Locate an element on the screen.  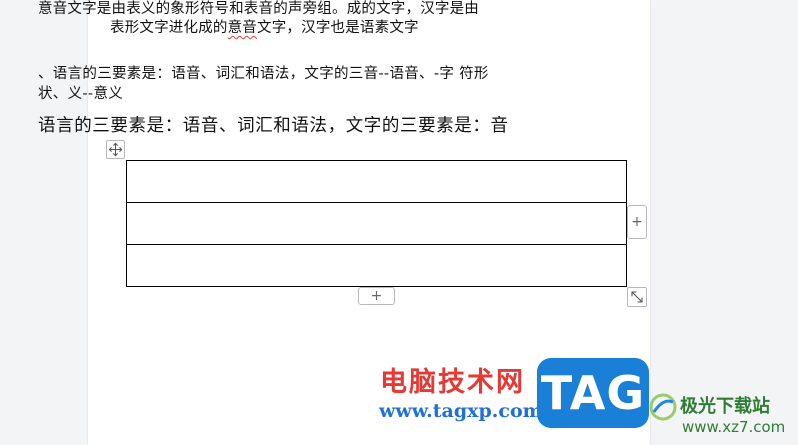
watermark-site-name: 电脑技术网 is located at coordinates (452, 382).